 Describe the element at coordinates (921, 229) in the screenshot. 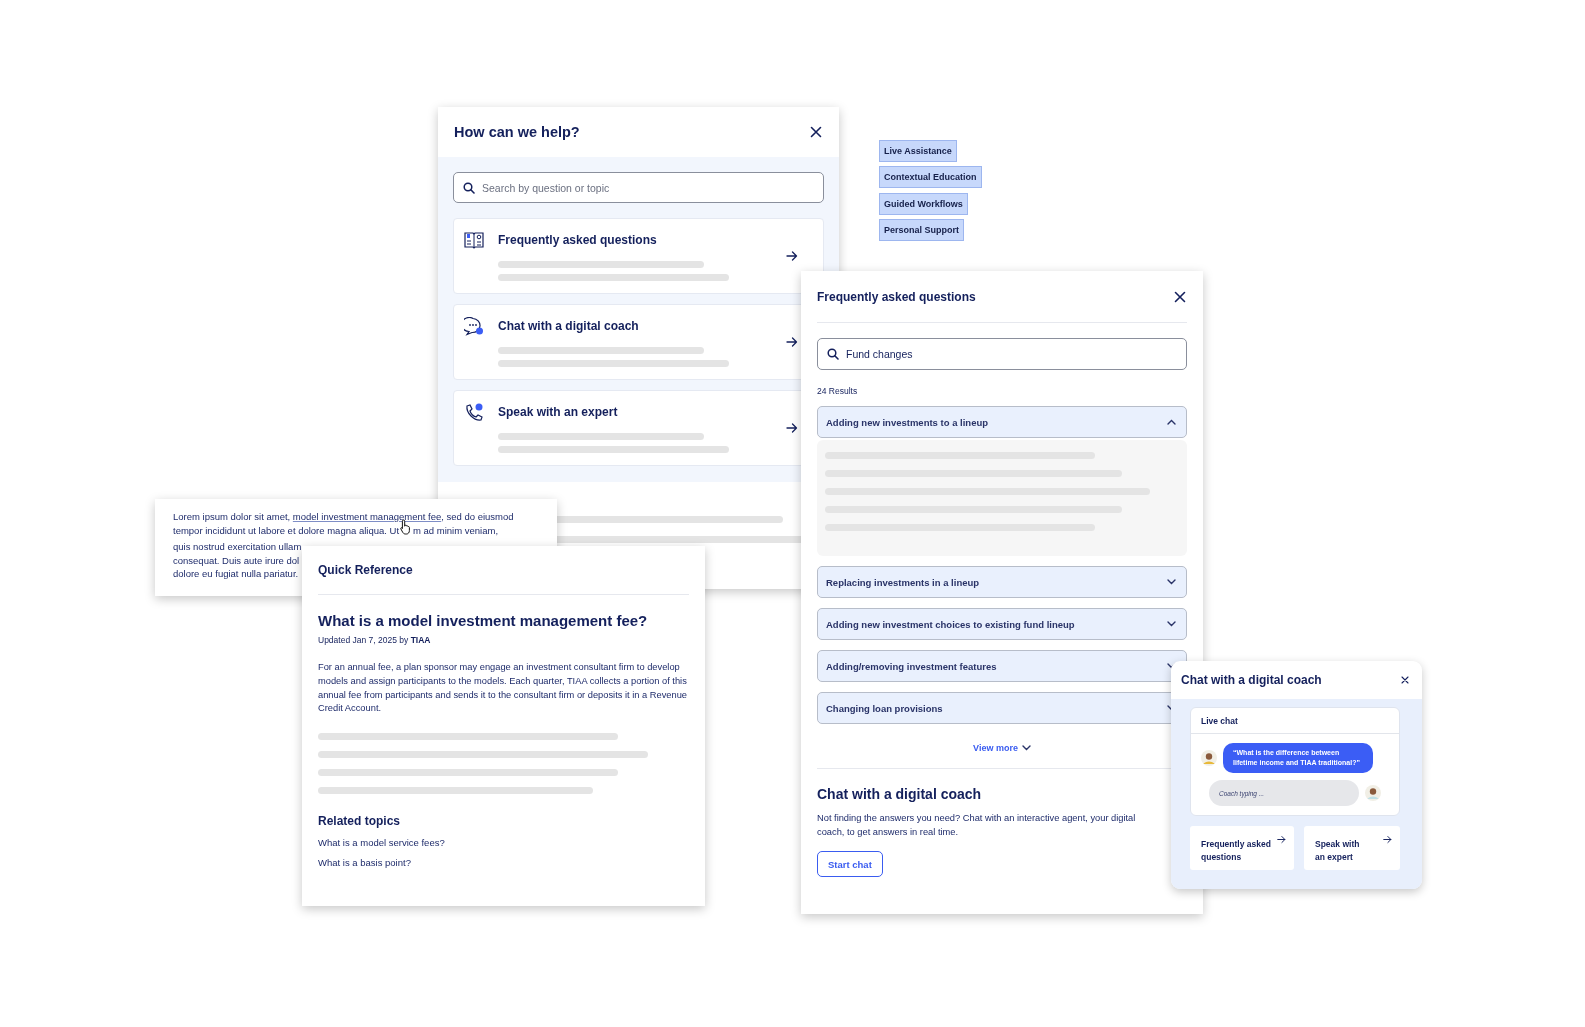

I see `tag: Personal Support` at that location.